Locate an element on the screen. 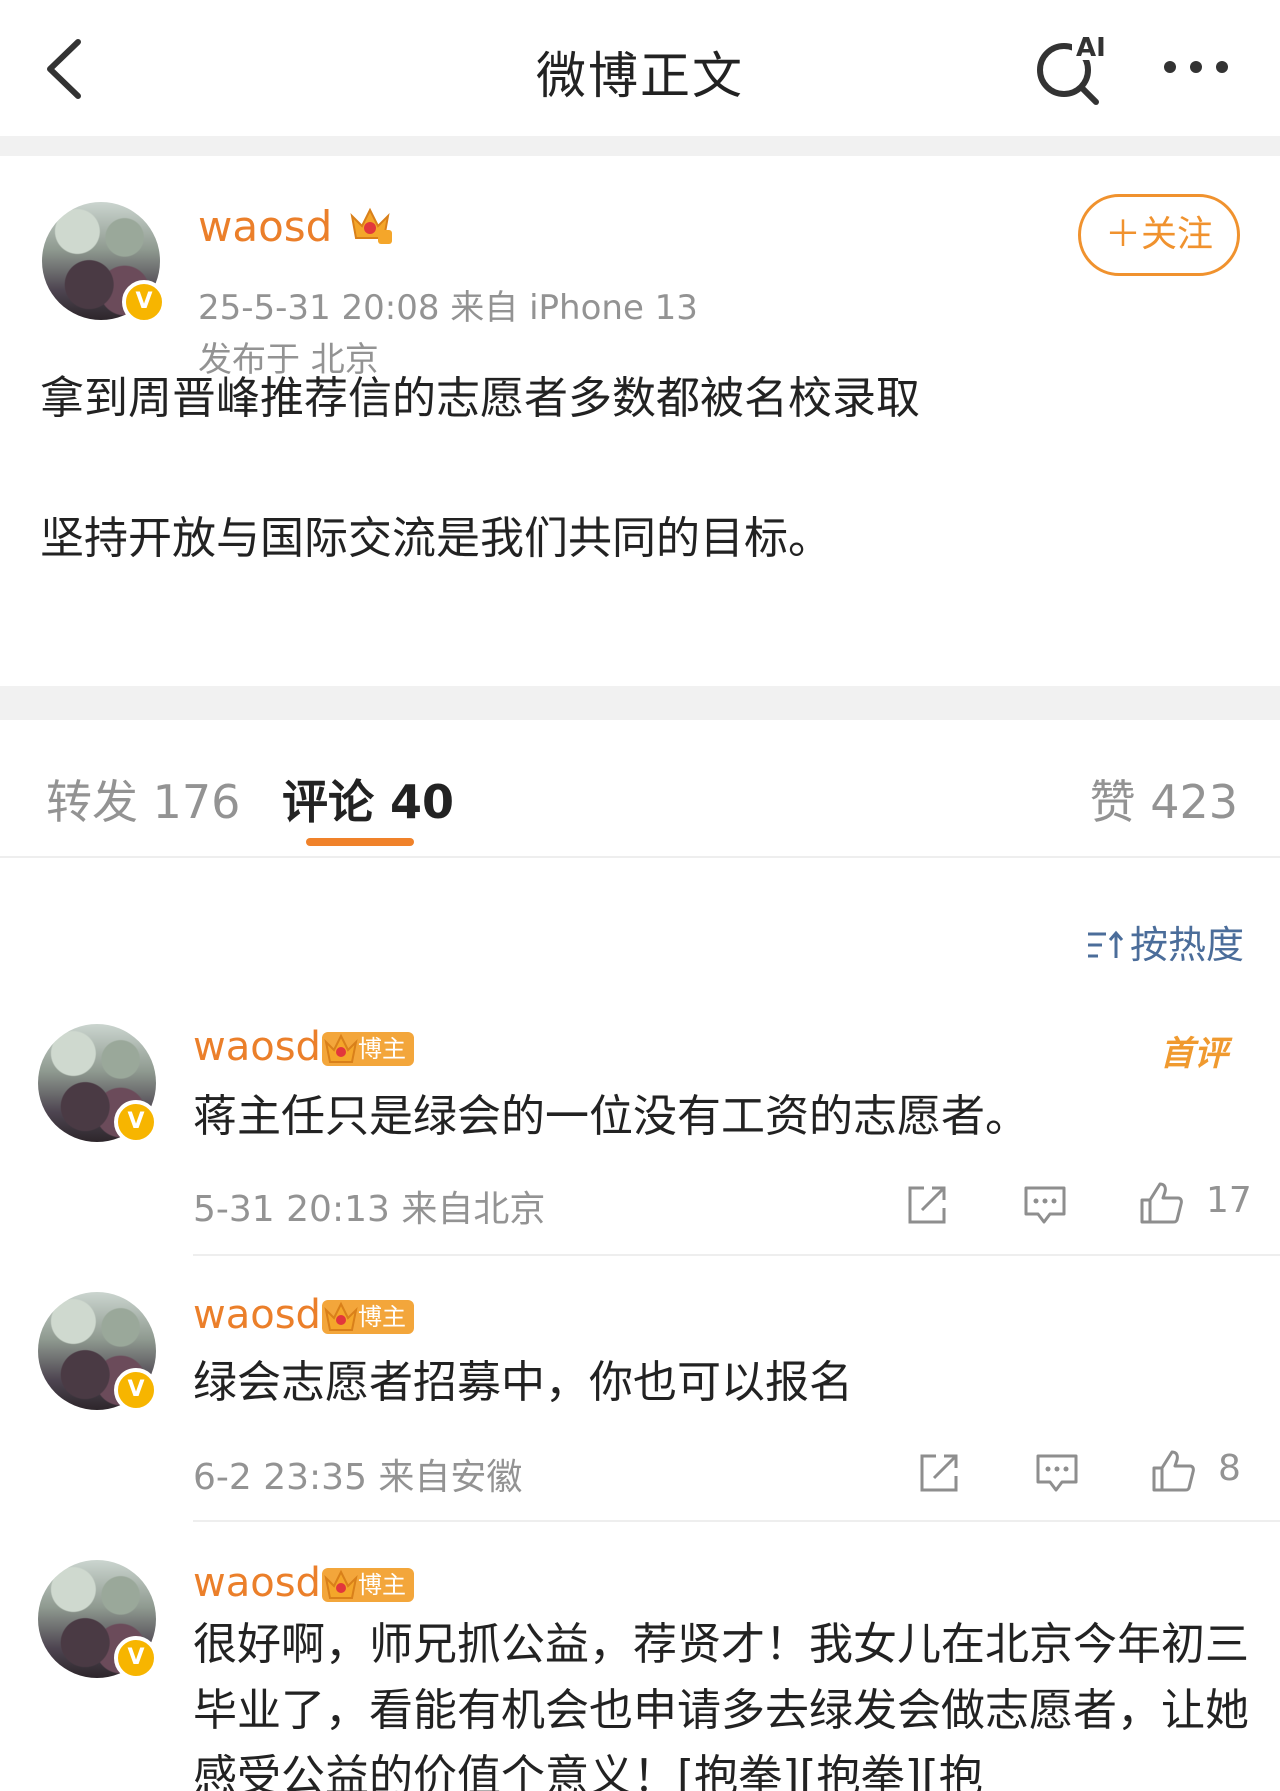 The height and width of the screenshot is (1791, 1280). comment-meta: 6-2 23:35 来自安徽 is located at coordinates (358, 1477).